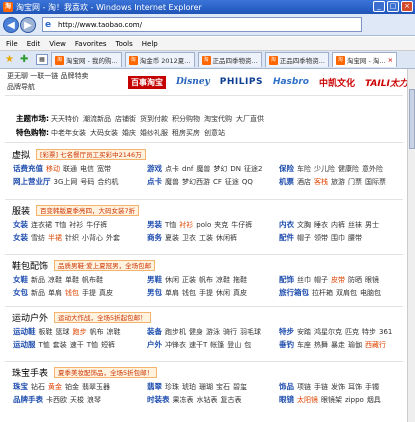 The height and width of the screenshot is (422, 415). Describe the element at coordinates (247, 182) in the screenshot. I see `subcategory-link: QQ` at that location.